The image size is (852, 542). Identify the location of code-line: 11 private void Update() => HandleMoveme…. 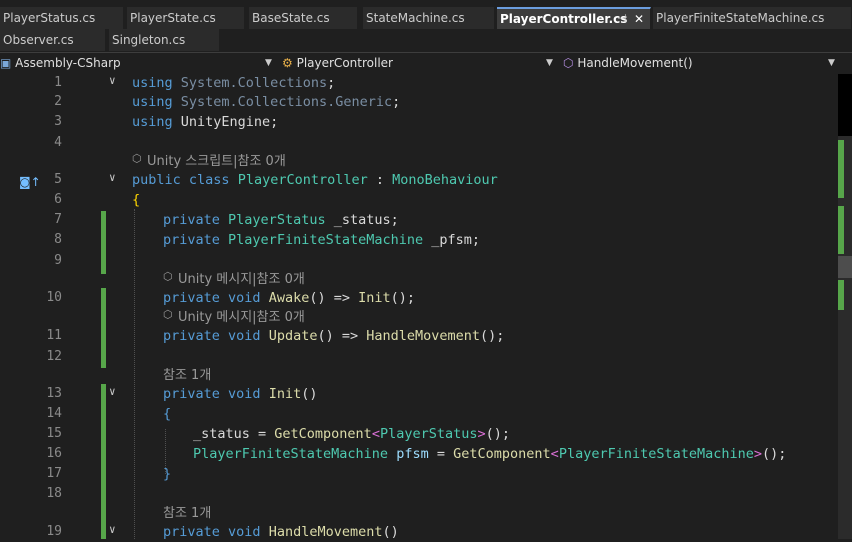
(419, 336).